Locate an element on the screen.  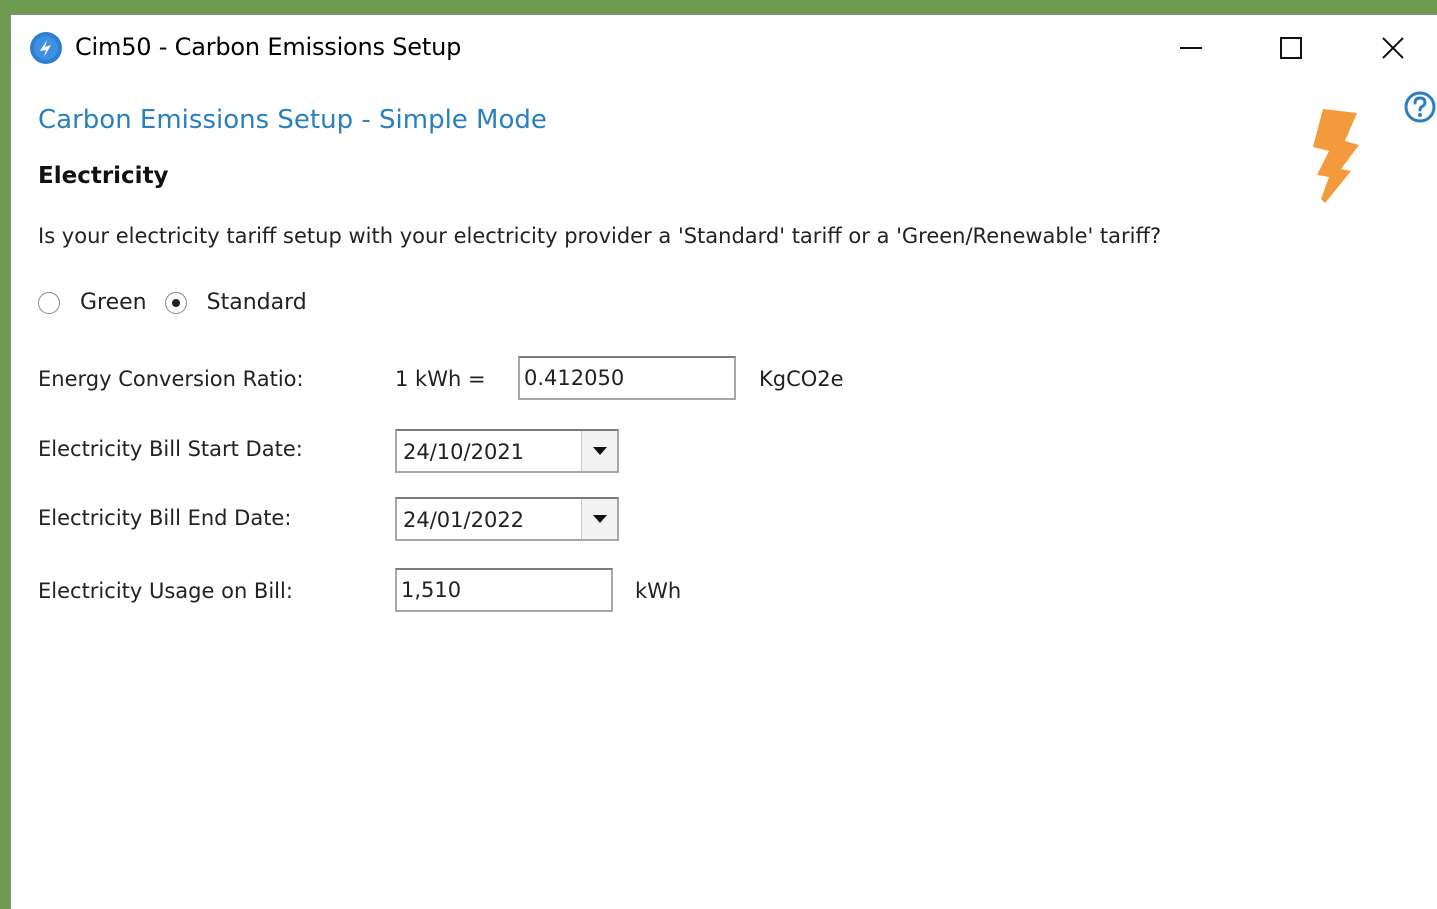
start-date-dropdown-button is located at coordinates (599, 451).